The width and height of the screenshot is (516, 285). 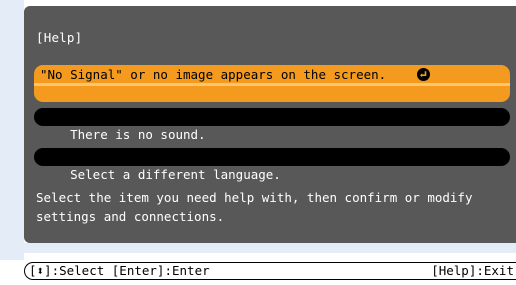 What do you see at coordinates (423, 74) in the screenshot?
I see `enter-return-icon` at bounding box center [423, 74].